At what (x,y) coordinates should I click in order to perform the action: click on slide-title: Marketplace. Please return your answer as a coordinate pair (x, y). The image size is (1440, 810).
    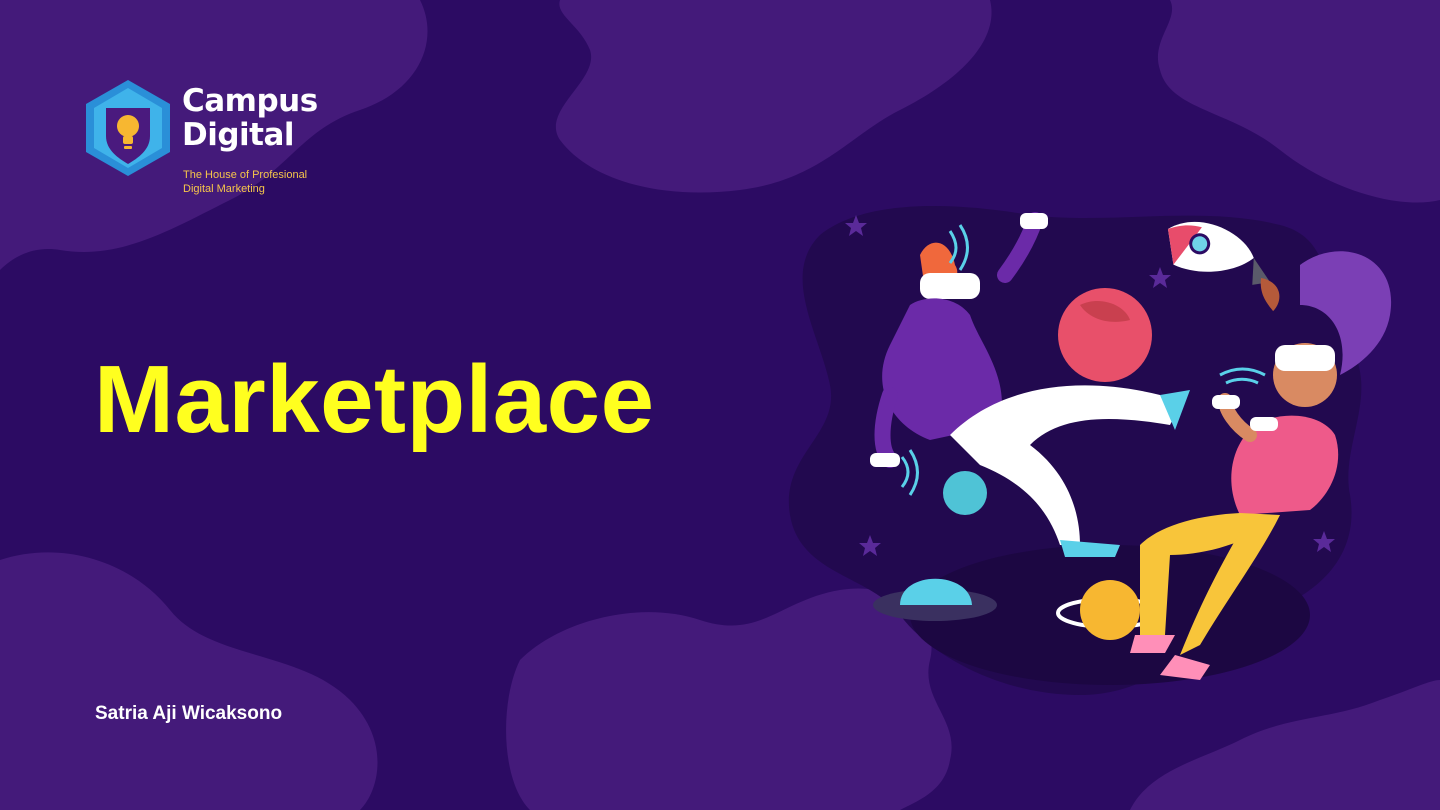
    Looking at the image, I should click on (374, 399).